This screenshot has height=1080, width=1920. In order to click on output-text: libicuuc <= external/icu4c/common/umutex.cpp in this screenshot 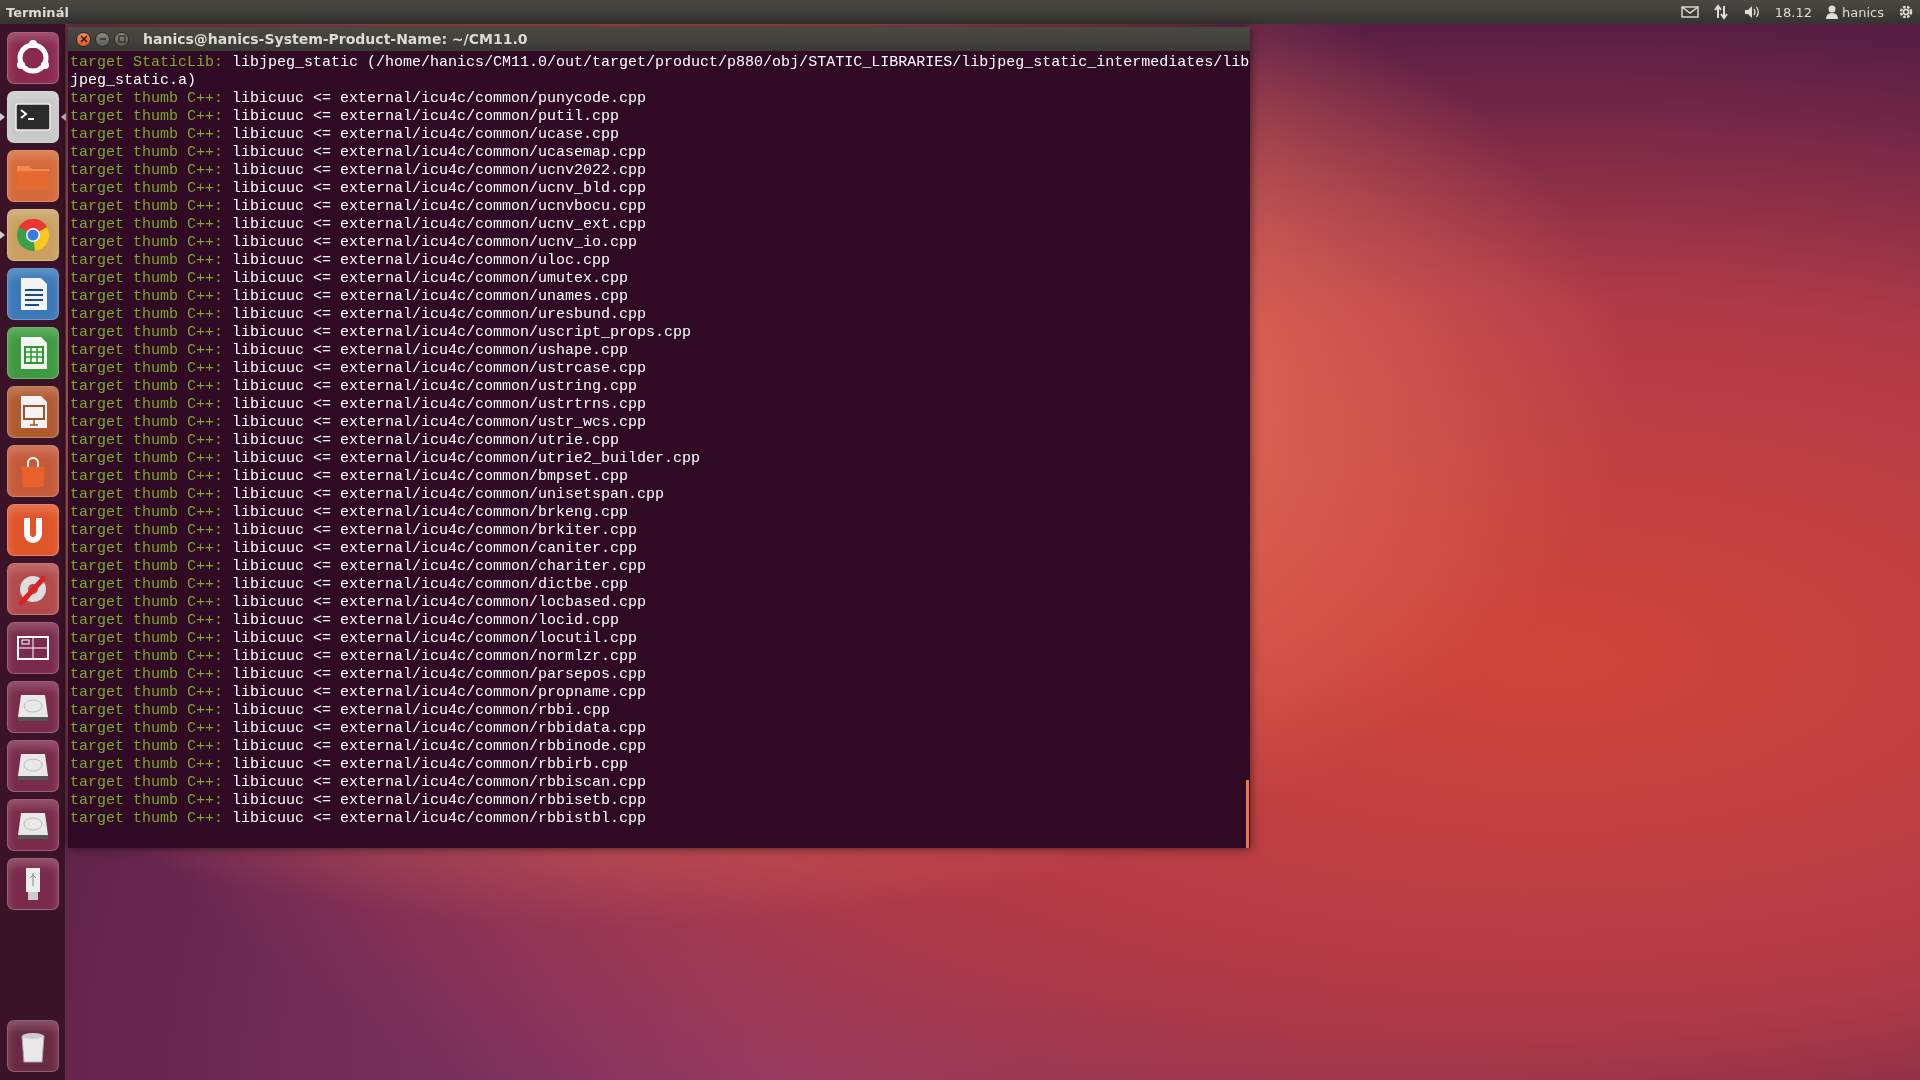, I will do `click(430, 278)`.